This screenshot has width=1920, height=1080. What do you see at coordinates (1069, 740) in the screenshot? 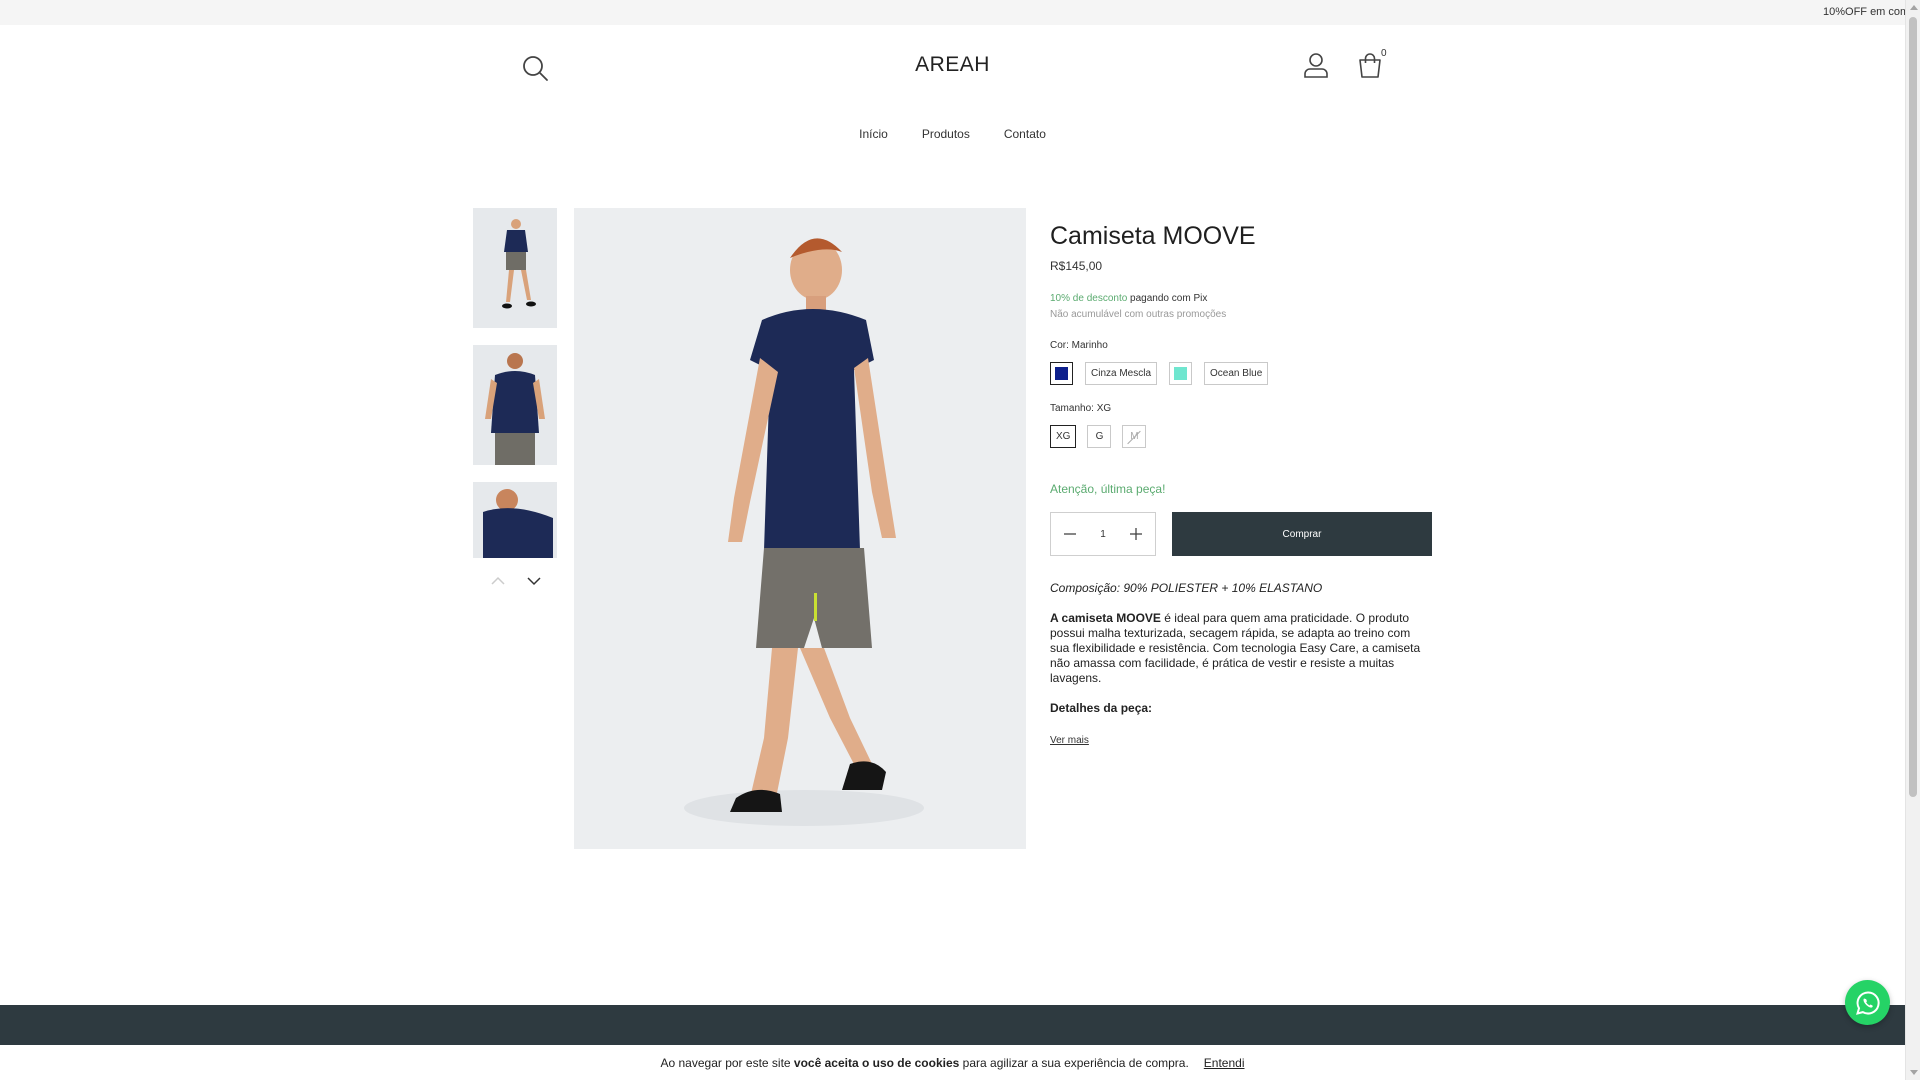
I see `see-more-link: Ver mais` at bounding box center [1069, 740].